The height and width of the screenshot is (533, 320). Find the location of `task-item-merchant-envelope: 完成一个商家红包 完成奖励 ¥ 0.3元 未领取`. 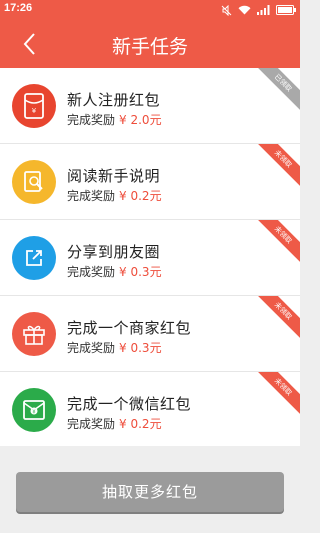

task-item-merchant-envelope: 完成一个商家红包 完成奖励 ¥ 0.3元 未领取 is located at coordinates (150, 334).